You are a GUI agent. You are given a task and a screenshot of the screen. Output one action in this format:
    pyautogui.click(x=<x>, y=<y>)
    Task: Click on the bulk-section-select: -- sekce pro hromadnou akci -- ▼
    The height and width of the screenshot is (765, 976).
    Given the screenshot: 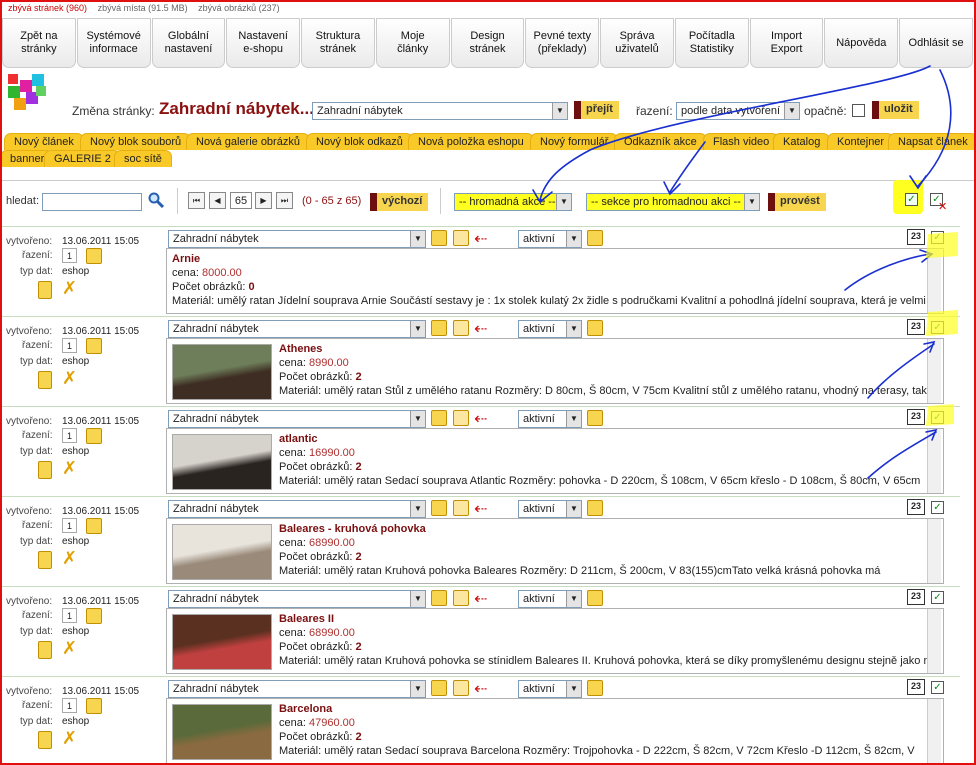 What is the action you would take?
    pyautogui.click(x=673, y=202)
    